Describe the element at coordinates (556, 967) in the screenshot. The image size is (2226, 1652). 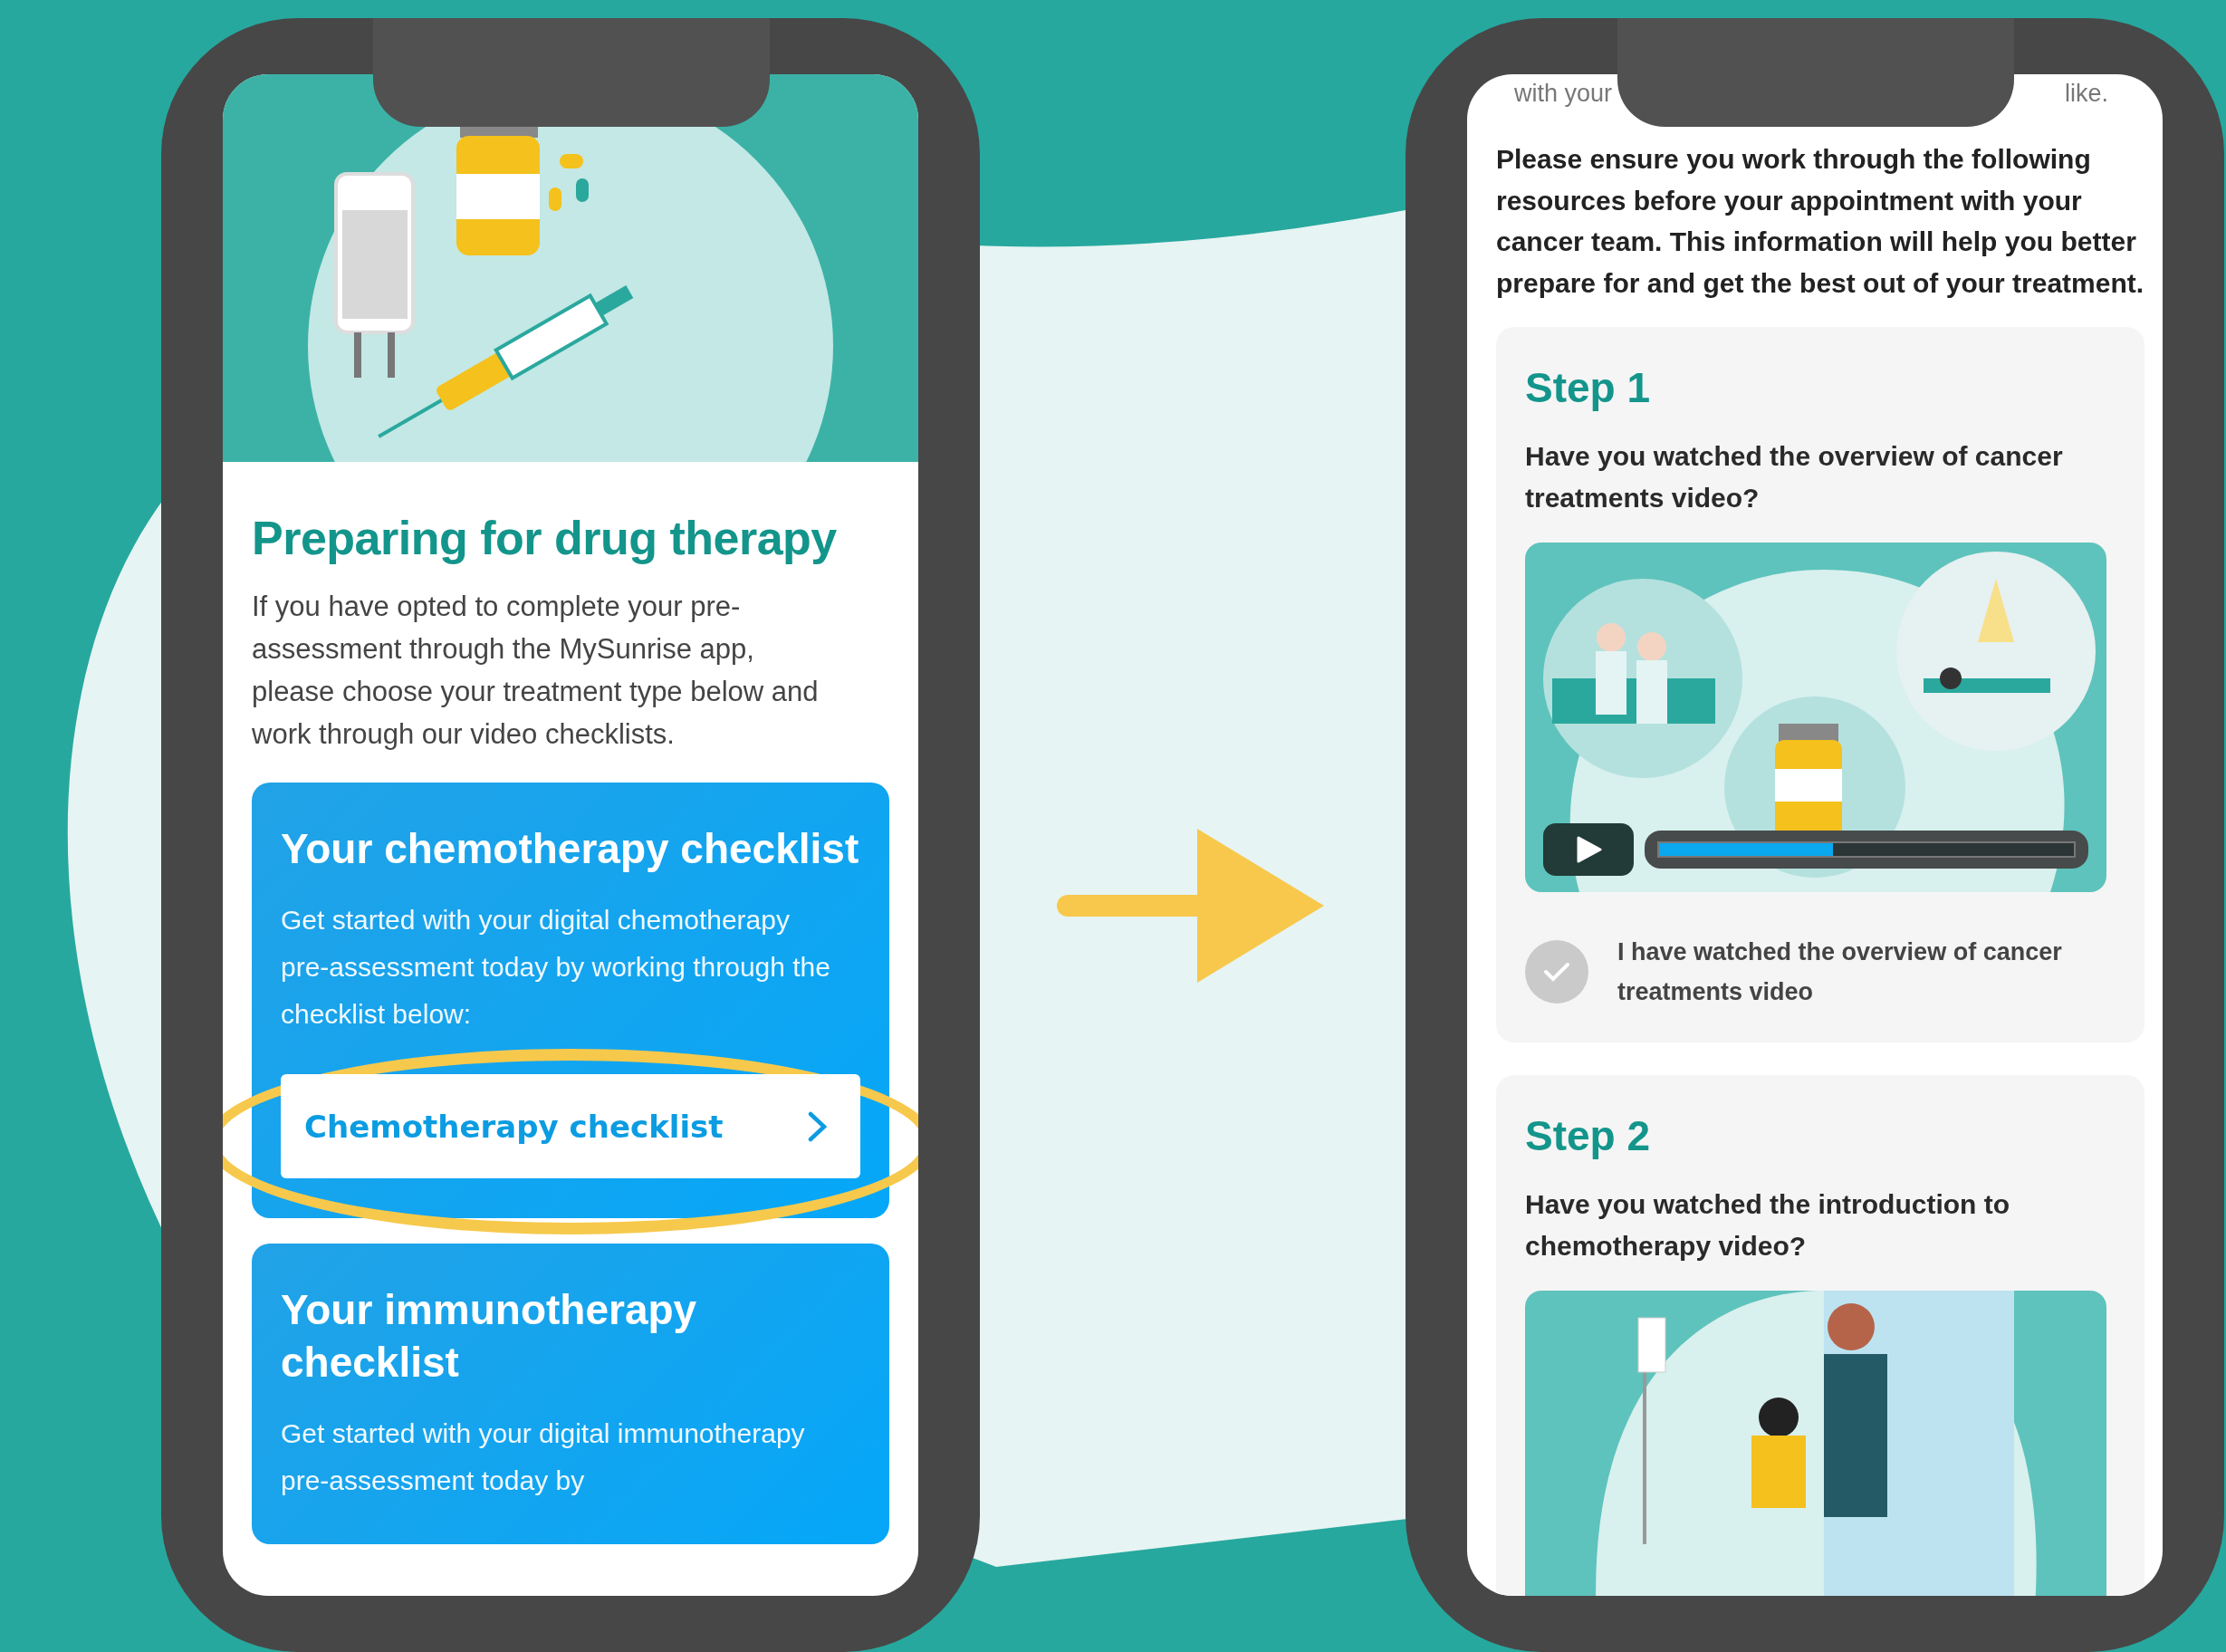
I see `card-description: Get started with your digital chemotherapy pre-assessment today by working through the checklist below:` at that location.